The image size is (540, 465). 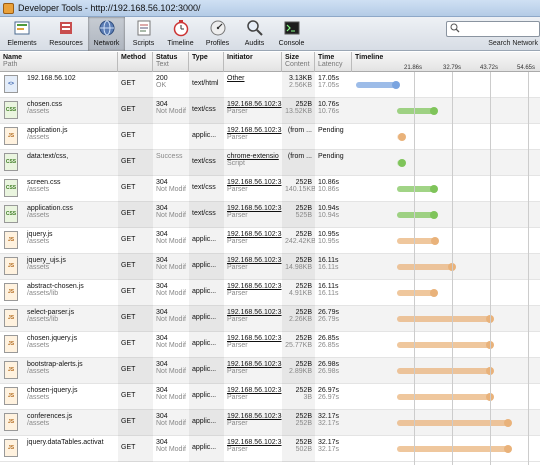 I want to click on header-name: Name Path, so click(x=59, y=62).